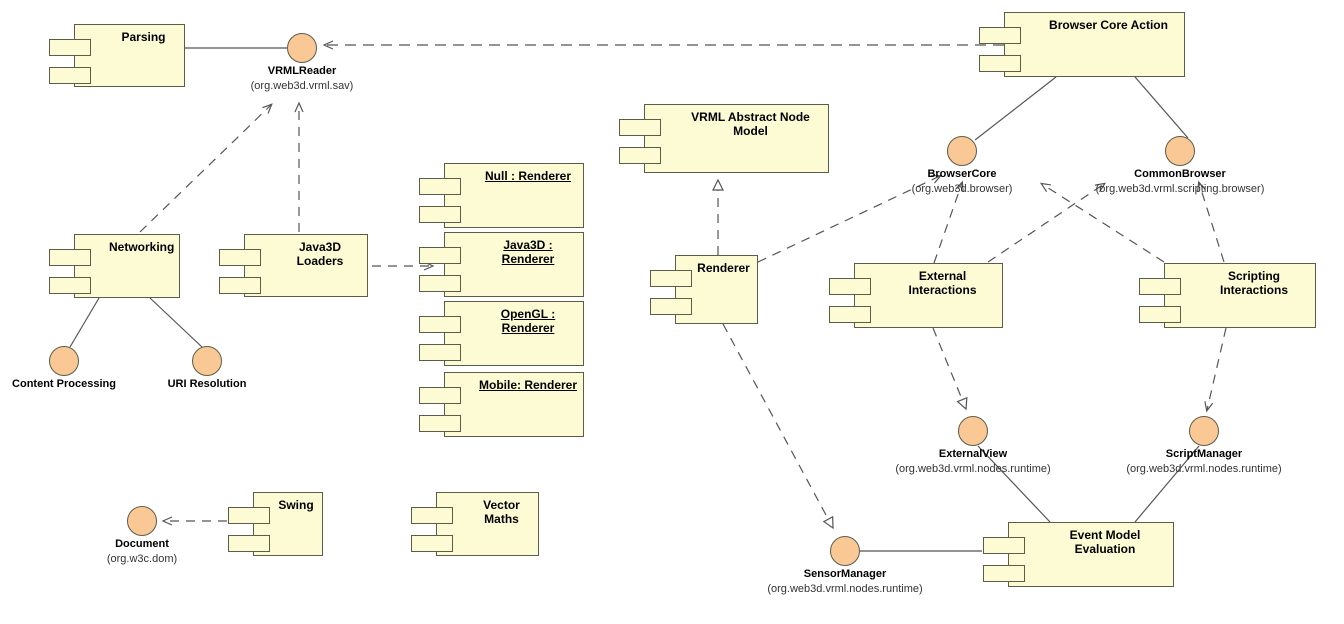 Image resolution: width=1344 pixels, height=624 pixels. I want to click on conn-networking-uriresolution, so click(176, 322).